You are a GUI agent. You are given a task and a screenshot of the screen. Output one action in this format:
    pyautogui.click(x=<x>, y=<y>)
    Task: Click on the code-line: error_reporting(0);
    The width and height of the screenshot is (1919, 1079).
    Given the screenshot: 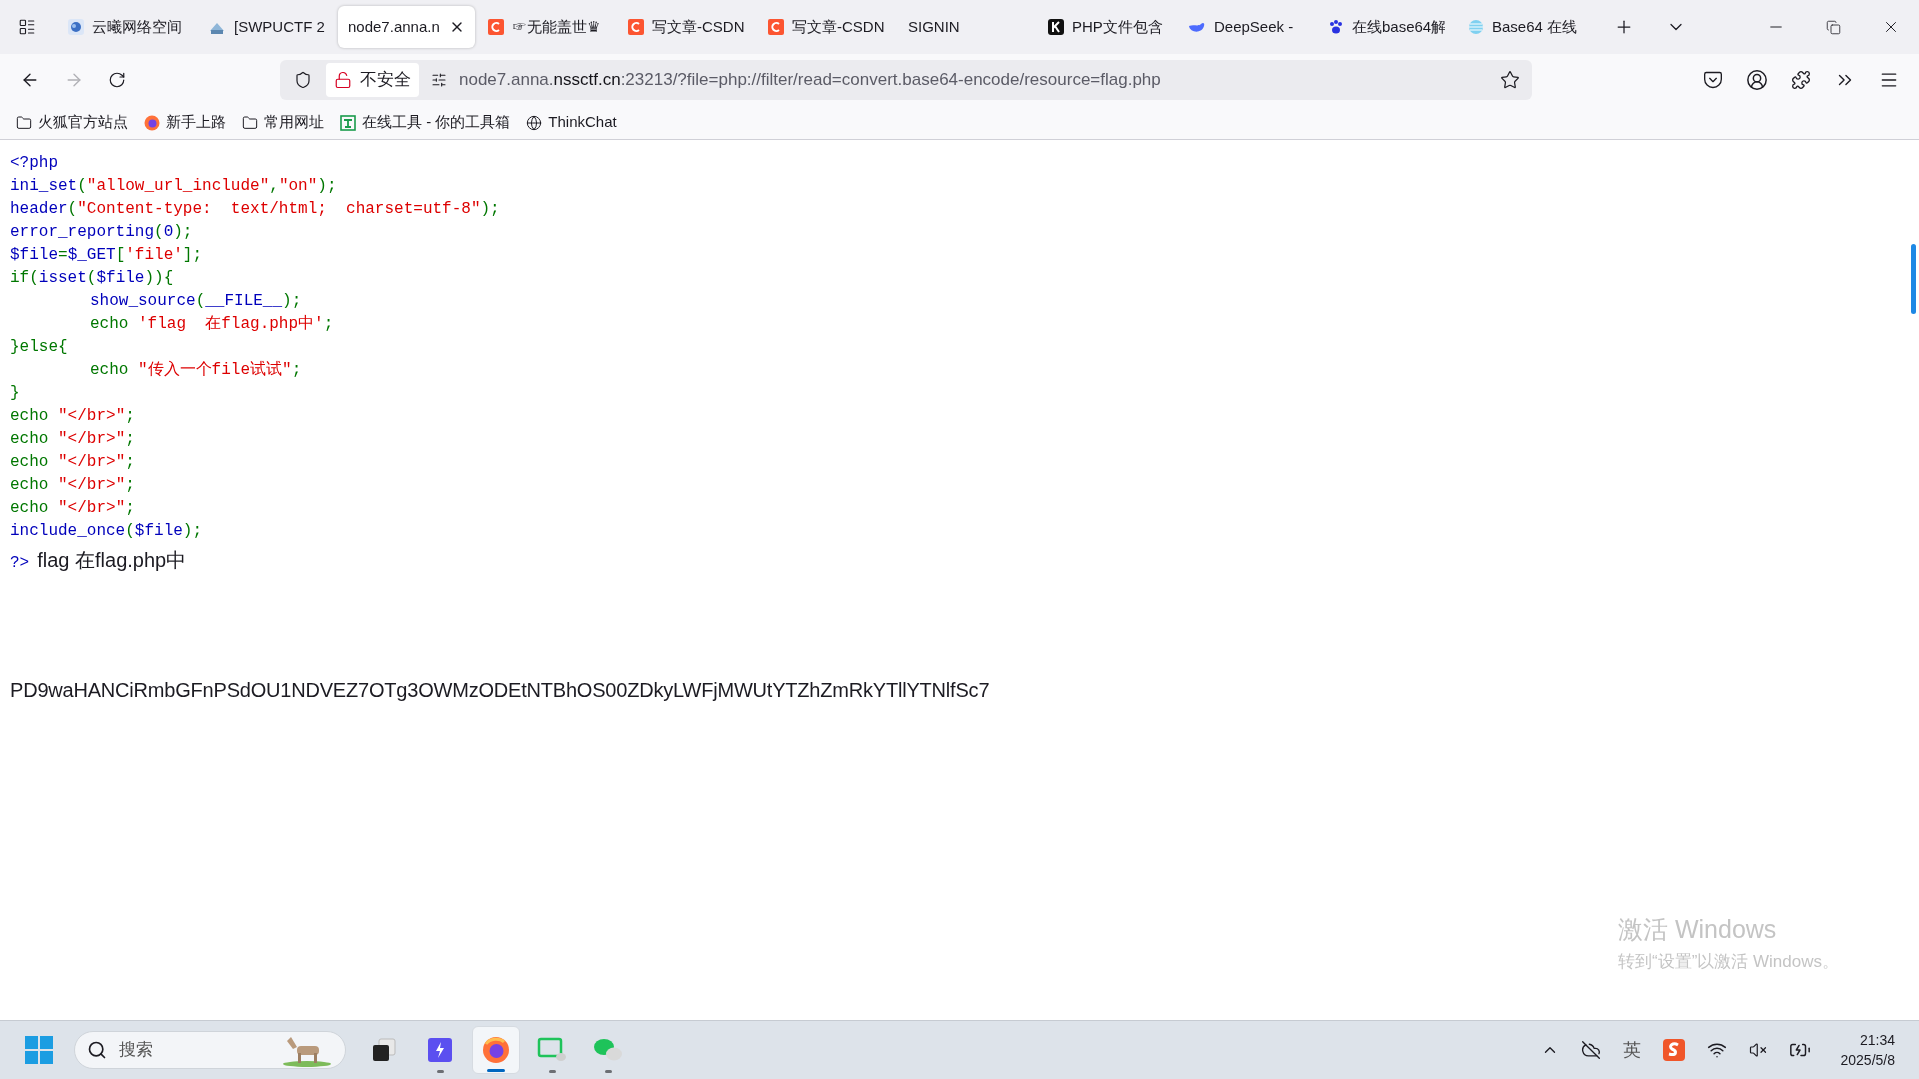 What is the action you would take?
    pyautogui.click(x=101, y=232)
    